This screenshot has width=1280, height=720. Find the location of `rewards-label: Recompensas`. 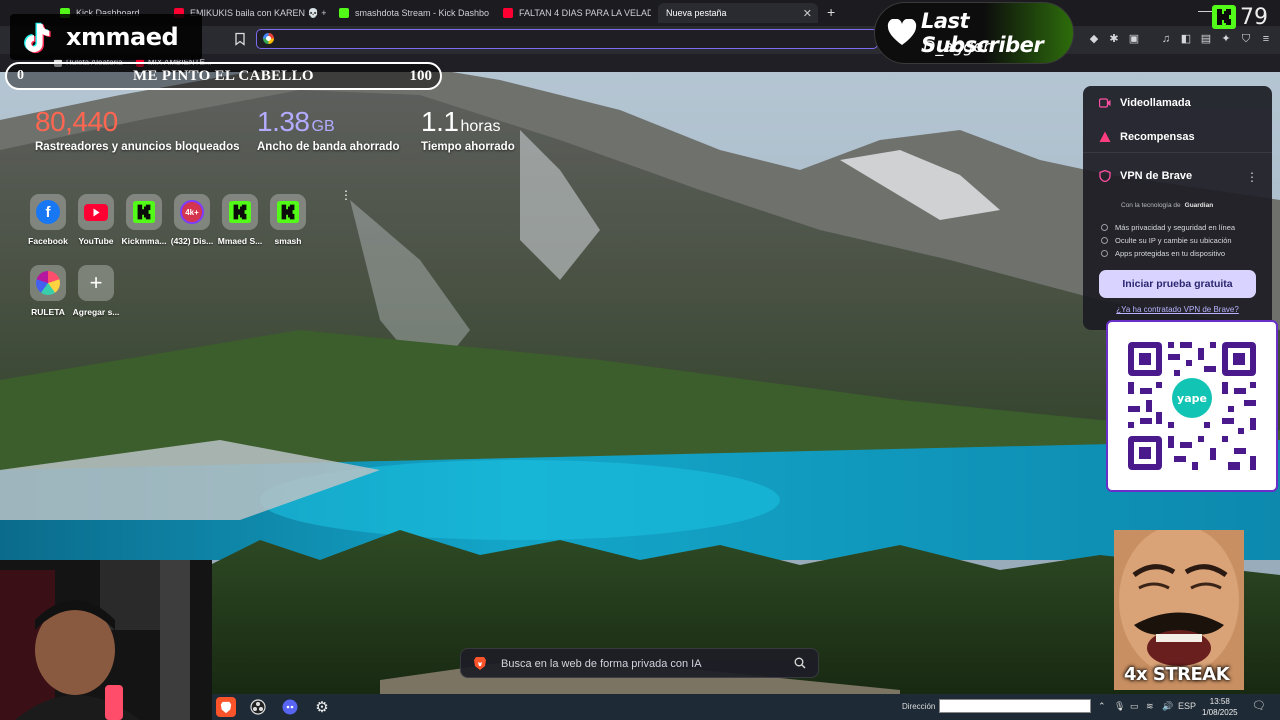

rewards-label: Recompensas is located at coordinates (1157, 137).